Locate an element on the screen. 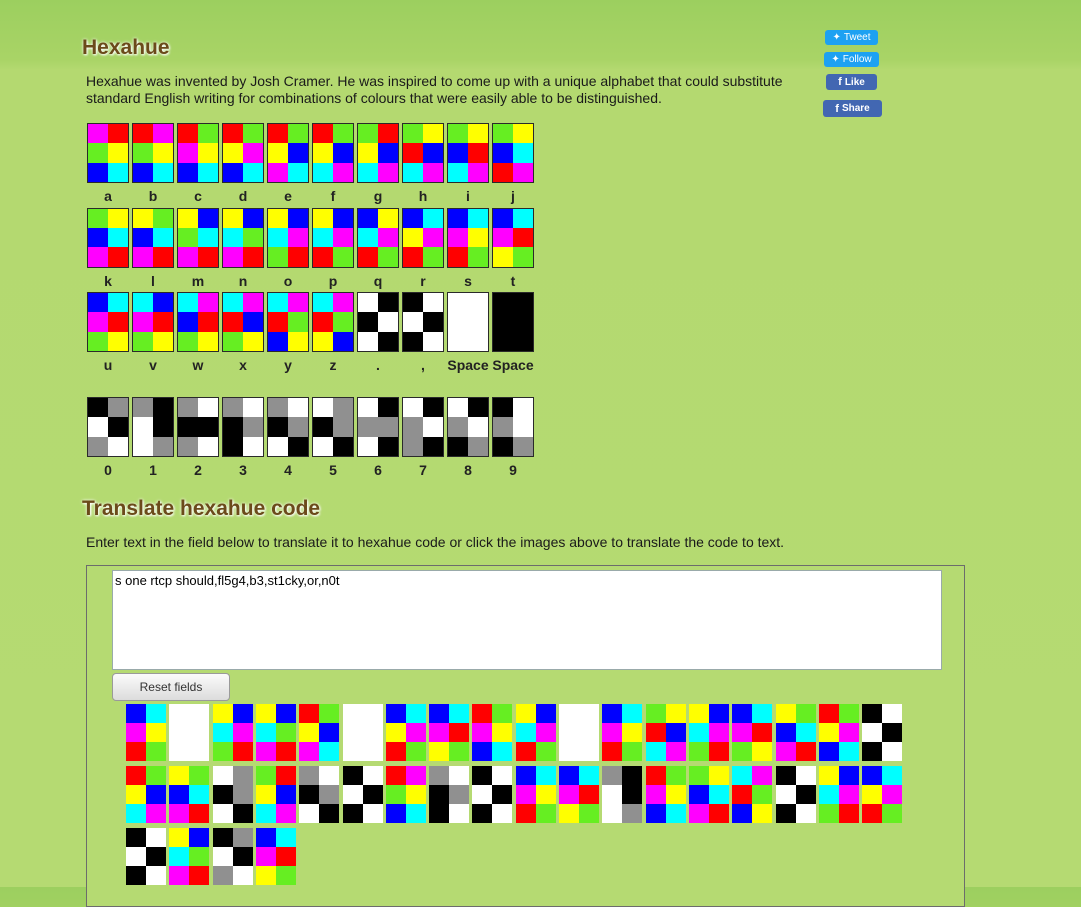 Image resolution: width=1081 pixels, height=907 pixels. glyph-cell-period: . is located at coordinates (378, 333).